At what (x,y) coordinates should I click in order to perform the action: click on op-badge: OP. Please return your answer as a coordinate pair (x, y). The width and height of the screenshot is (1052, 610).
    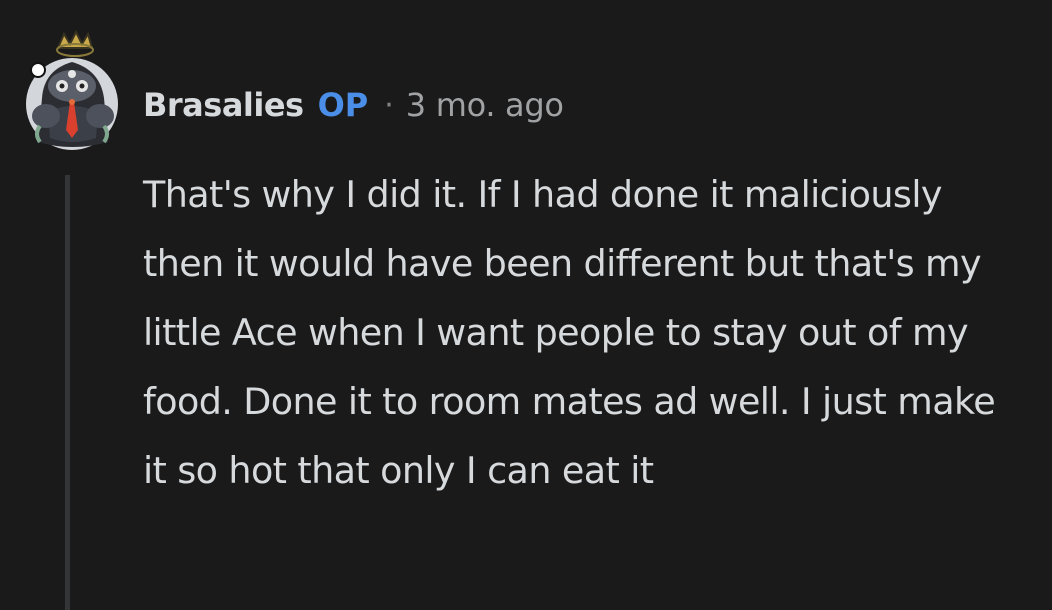
    Looking at the image, I should click on (343, 105).